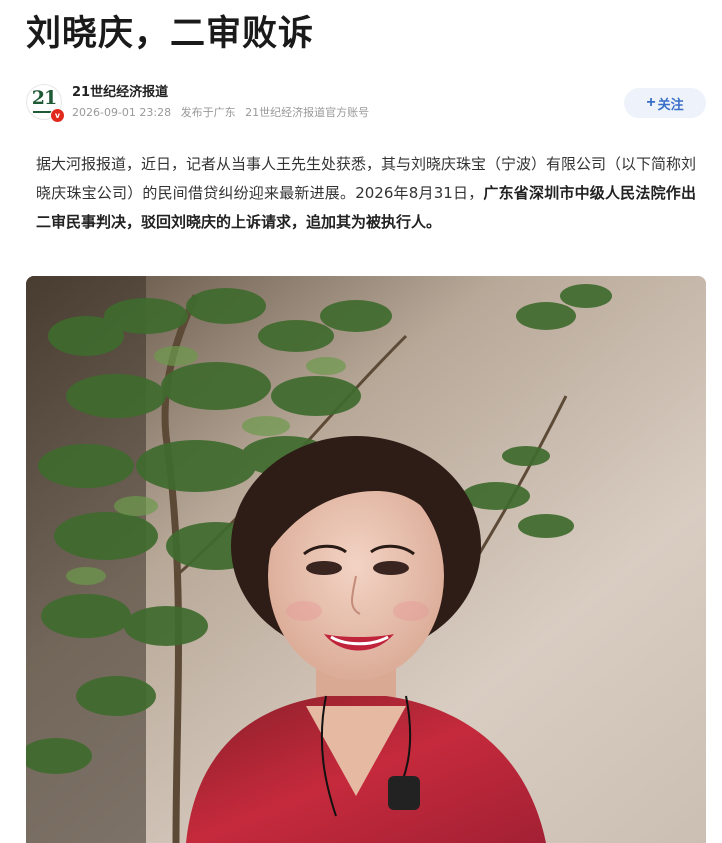 The height and width of the screenshot is (843, 722). What do you see at coordinates (670, 104) in the screenshot?
I see `follow-label: 关注` at bounding box center [670, 104].